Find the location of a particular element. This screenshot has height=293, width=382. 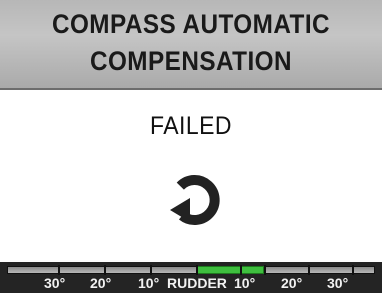

rudder-scale-left-10: 10° is located at coordinates (149, 283).